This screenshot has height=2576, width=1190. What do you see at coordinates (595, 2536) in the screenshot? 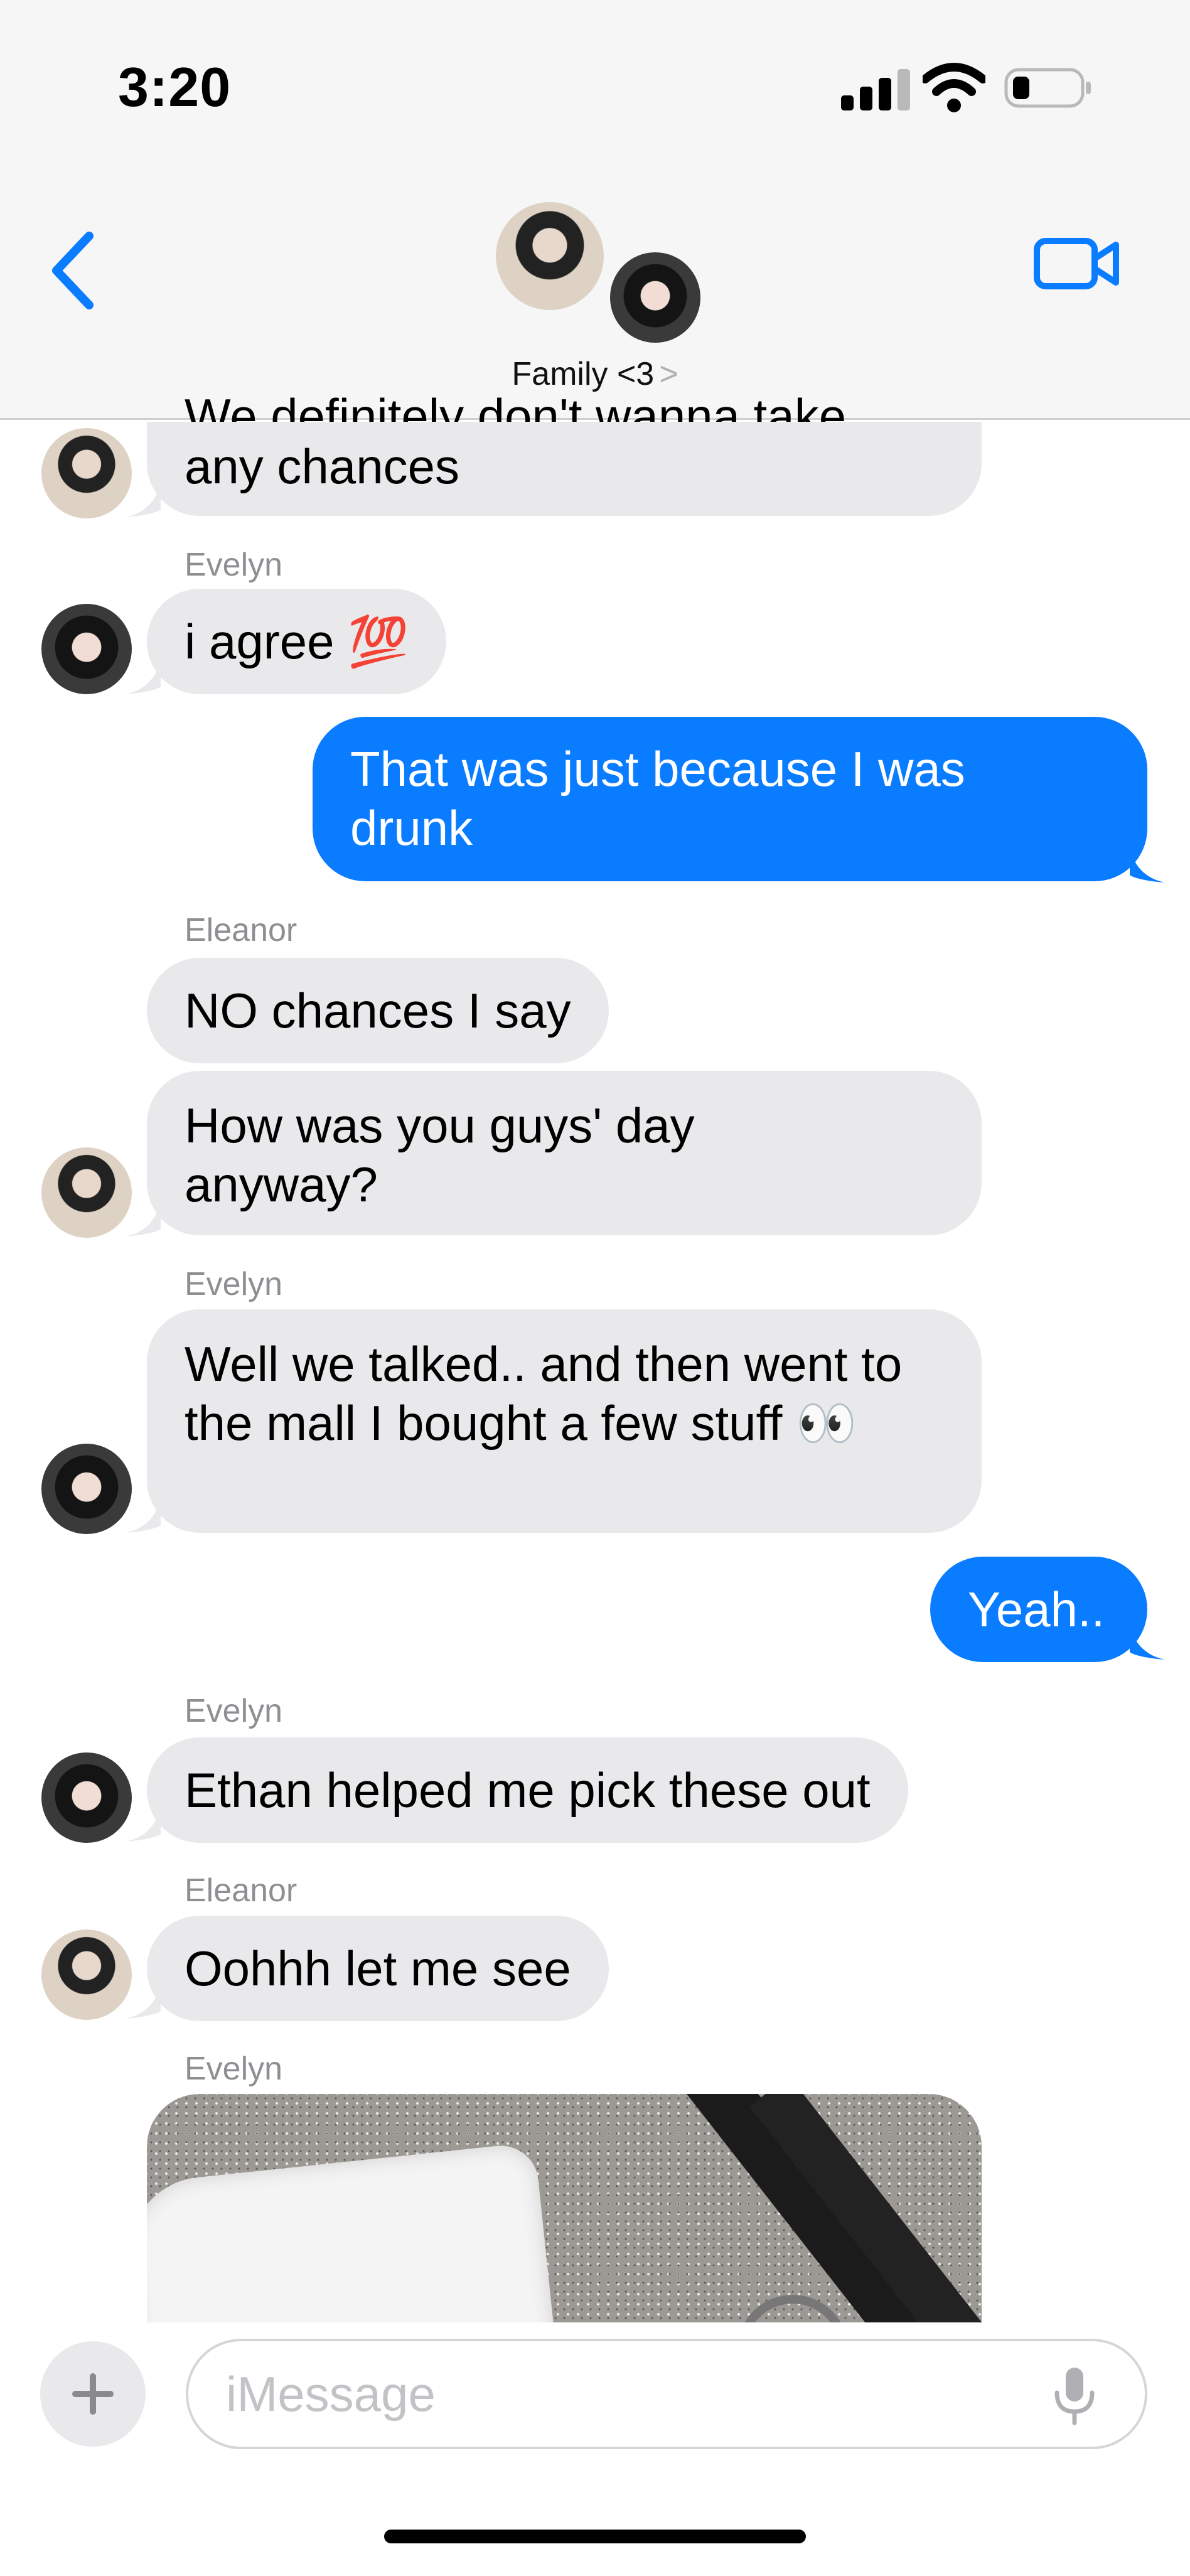
I see `home-indicator` at bounding box center [595, 2536].